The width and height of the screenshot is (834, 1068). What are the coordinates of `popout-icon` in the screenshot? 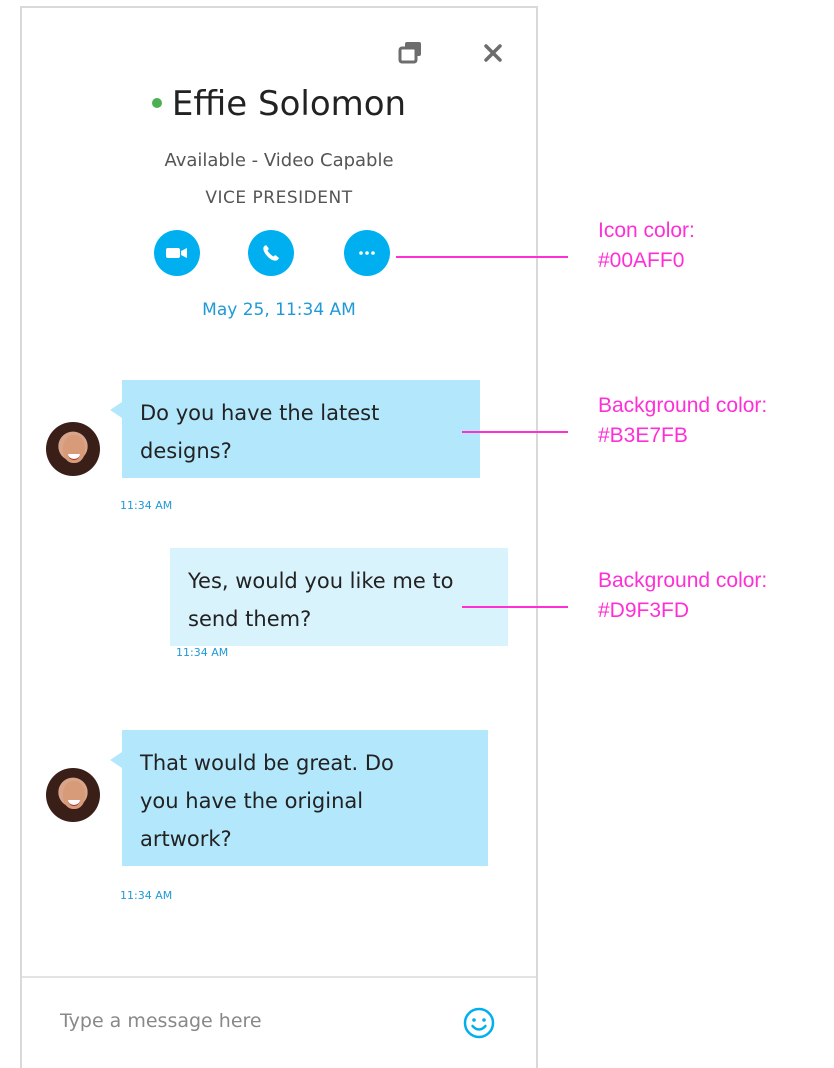 It's located at (409, 53).